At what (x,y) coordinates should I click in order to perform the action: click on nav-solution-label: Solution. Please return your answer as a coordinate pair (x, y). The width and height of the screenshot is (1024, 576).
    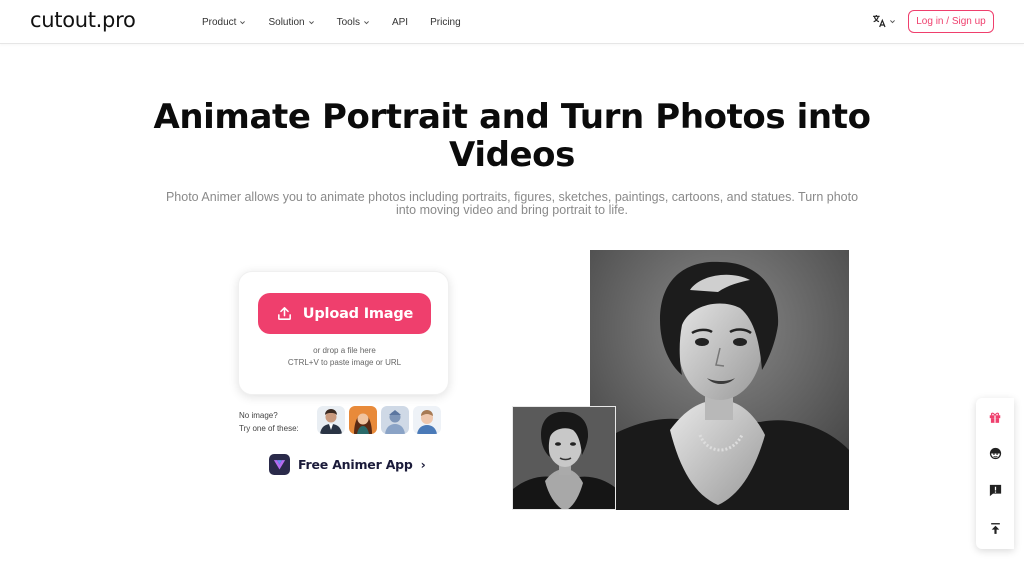
    Looking at the image, I should click on (286, 22).